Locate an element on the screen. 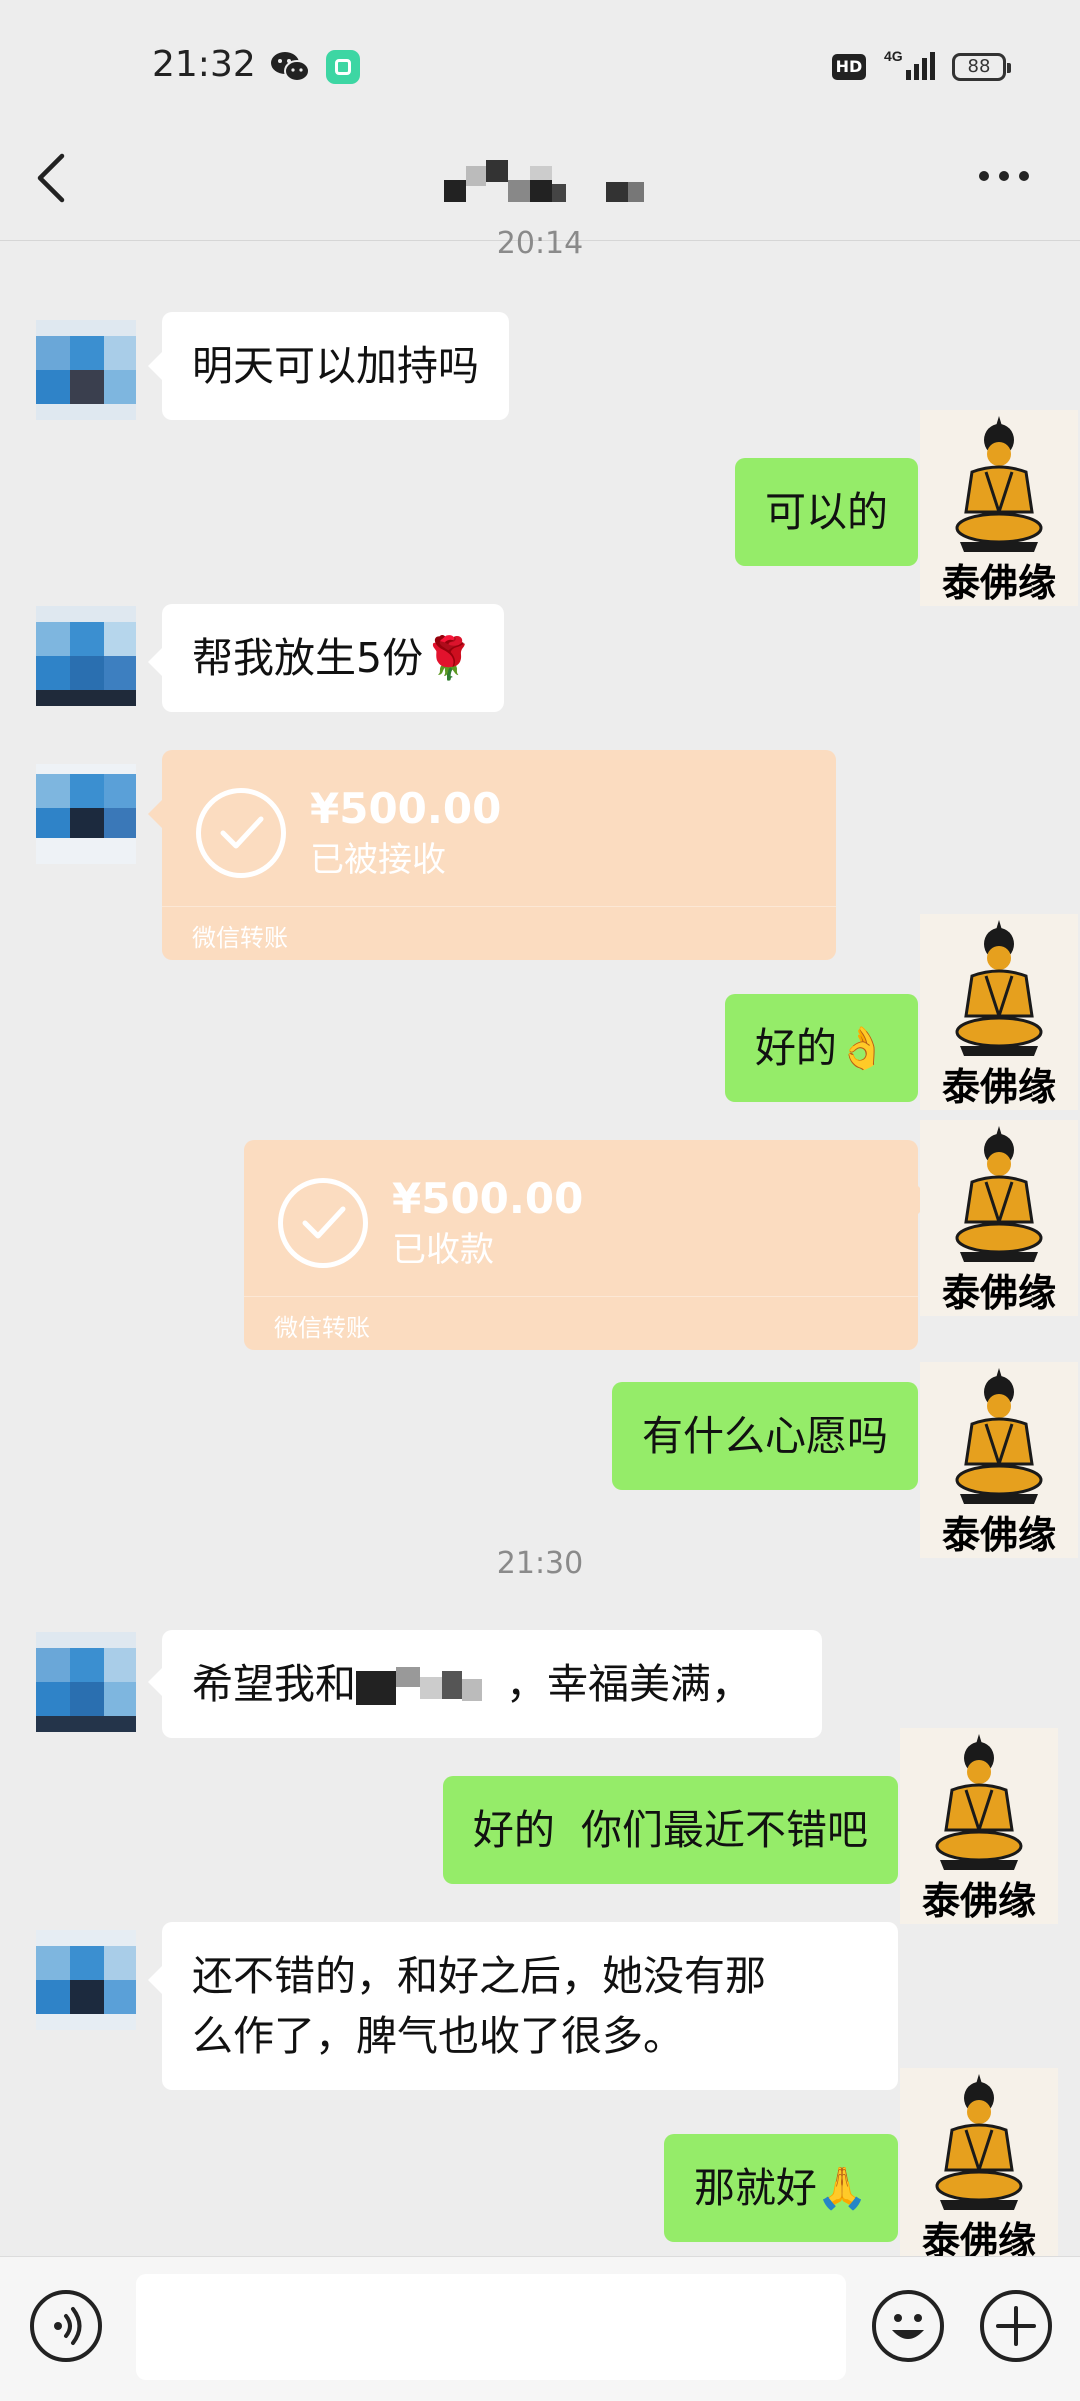  message-bubble-incoming: 帮我放生5份🌹 is located at coordinates (333, 658).